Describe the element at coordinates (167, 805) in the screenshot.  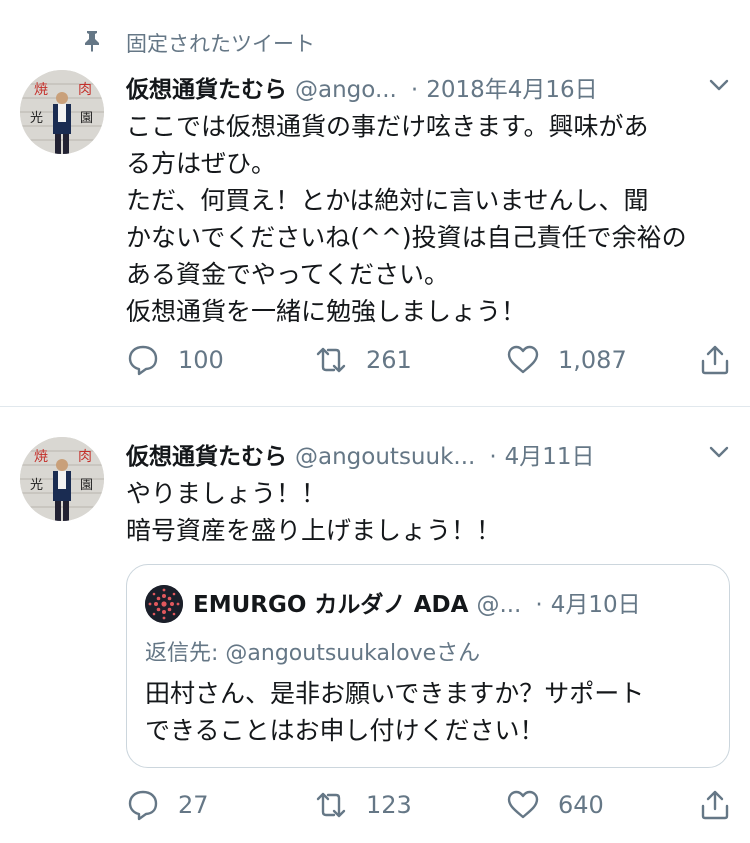
I see `reply-button: 27` at that location.